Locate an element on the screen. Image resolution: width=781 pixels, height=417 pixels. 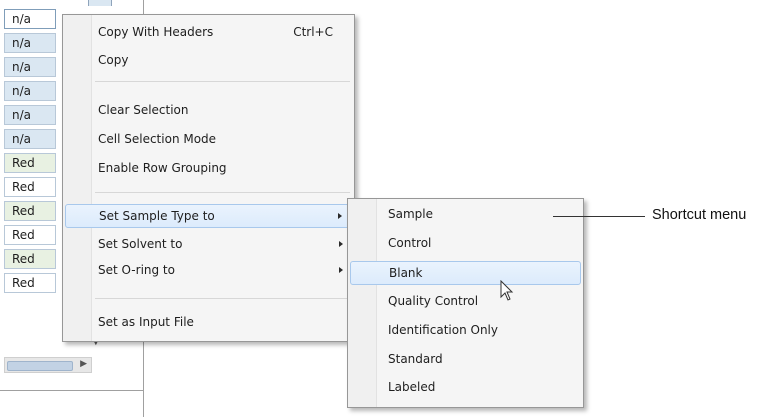
horizontal-scrollbar: ▶ is located at coordinates (48, 365).